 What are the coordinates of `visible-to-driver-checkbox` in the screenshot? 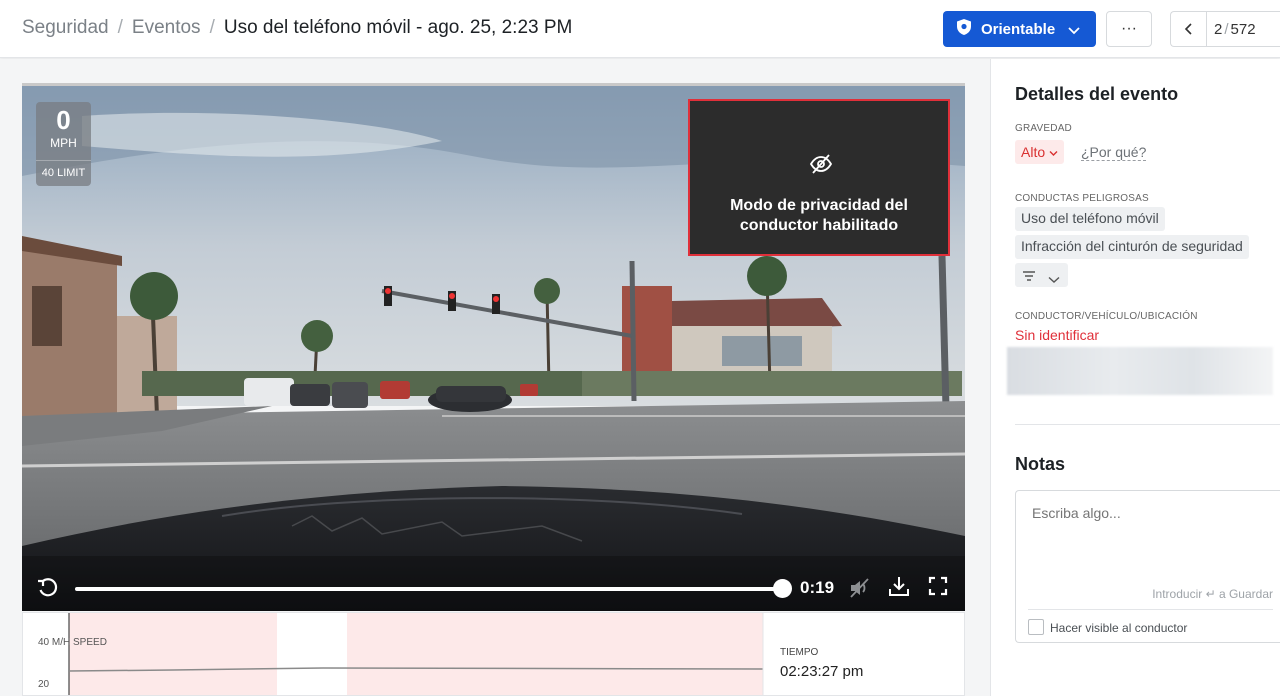 It's located at (1036, 627).